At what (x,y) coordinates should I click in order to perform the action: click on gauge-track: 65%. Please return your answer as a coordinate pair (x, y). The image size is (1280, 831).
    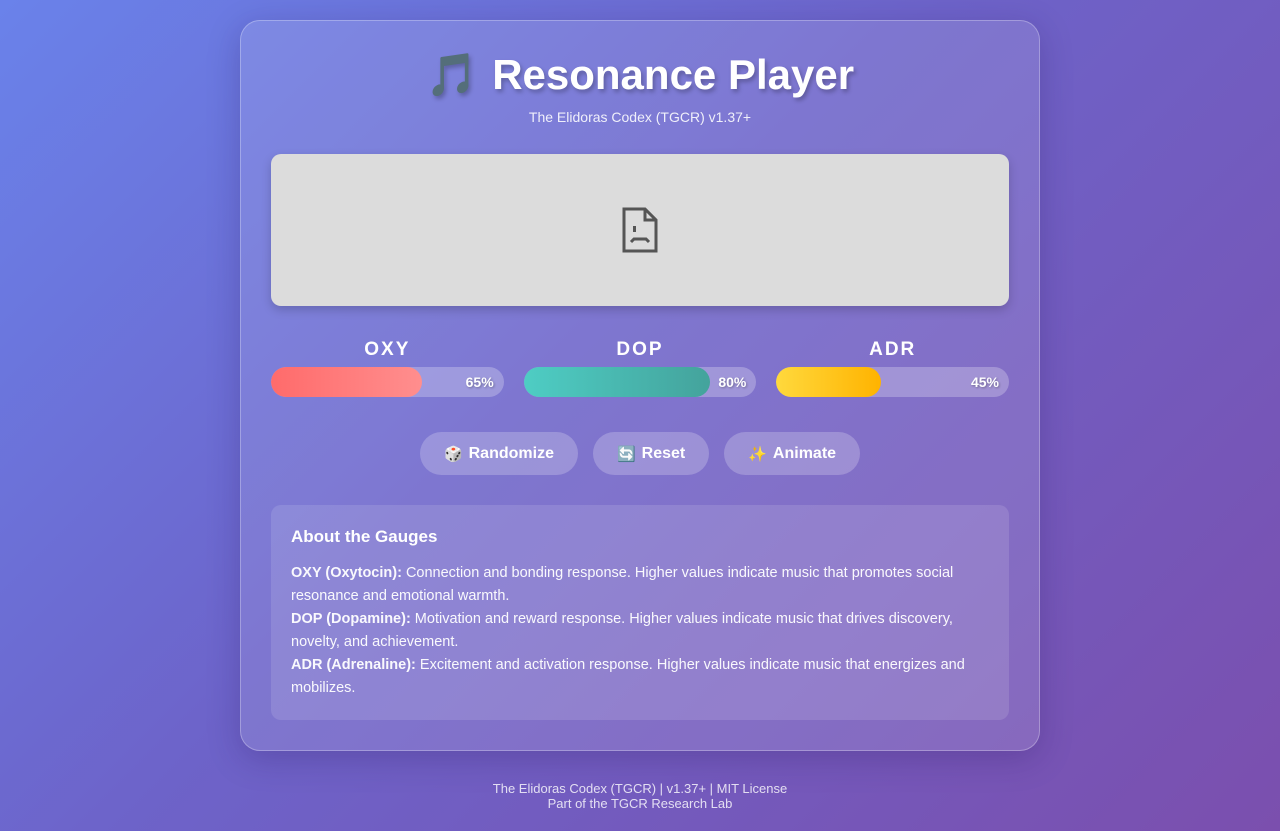
    Looking at the image, I should click on (387, 382).